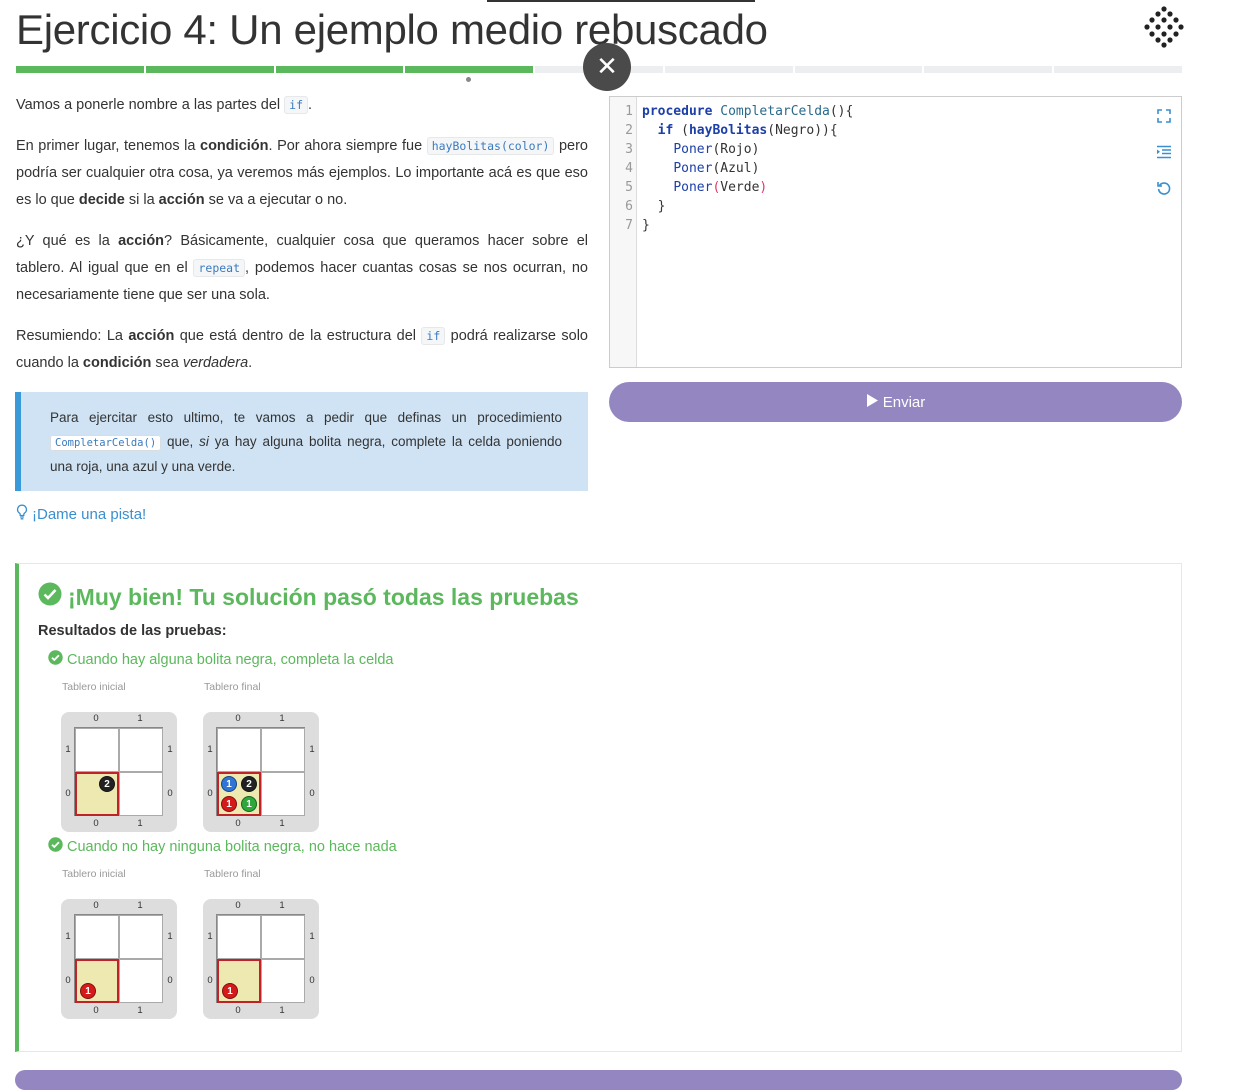  I want to click on submit-button: Enviar, so click(895, 402).